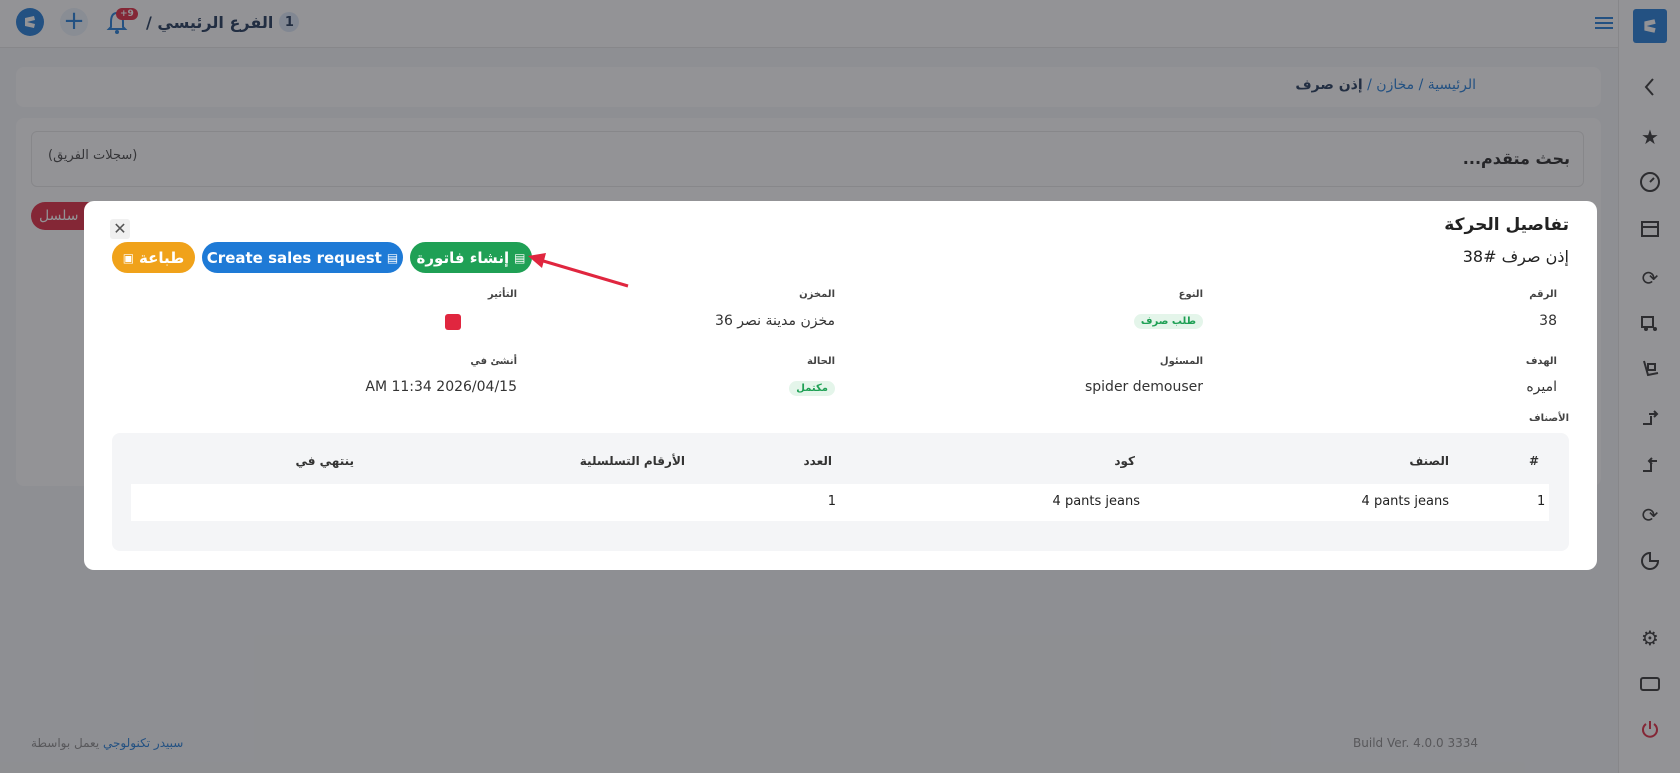 The height and width of the screenshot is (773, 1680). I want to click on modal-subtitle: إذن صرف #38, so click(1515, 256).